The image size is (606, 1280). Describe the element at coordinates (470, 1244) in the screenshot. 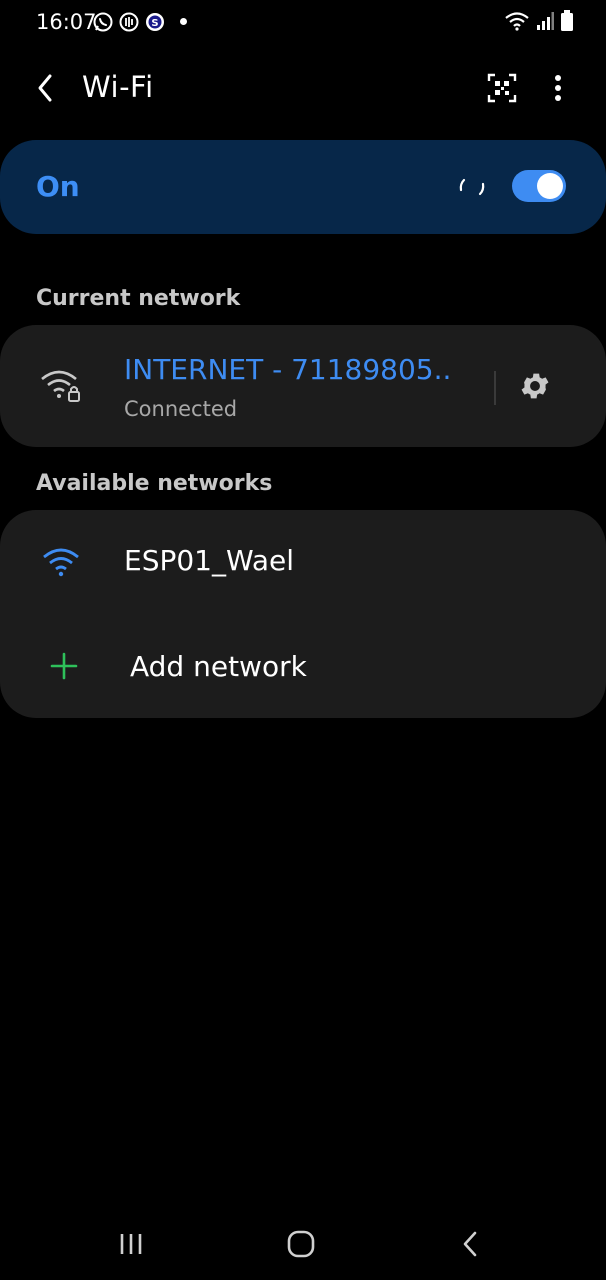

I see `back-nav-icon` at that location.